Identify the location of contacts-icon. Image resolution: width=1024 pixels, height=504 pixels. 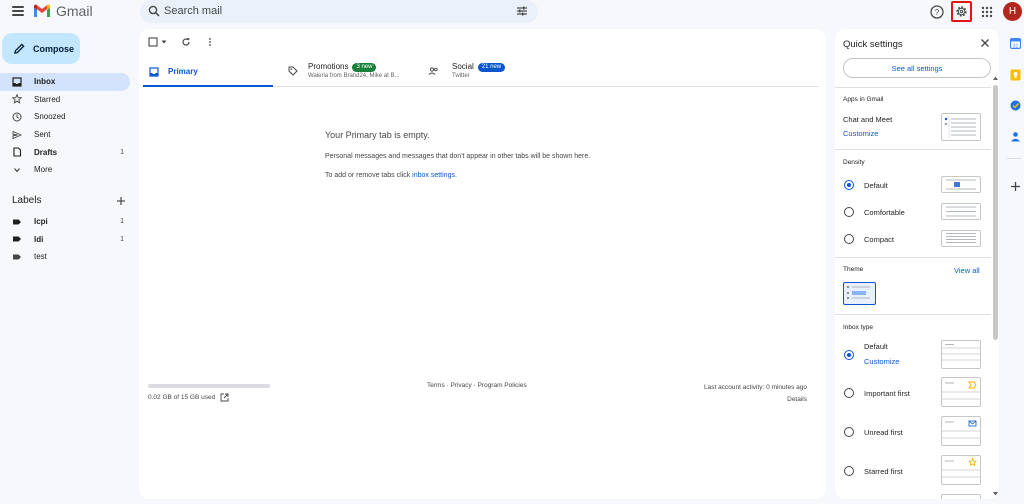
(1015, 136).